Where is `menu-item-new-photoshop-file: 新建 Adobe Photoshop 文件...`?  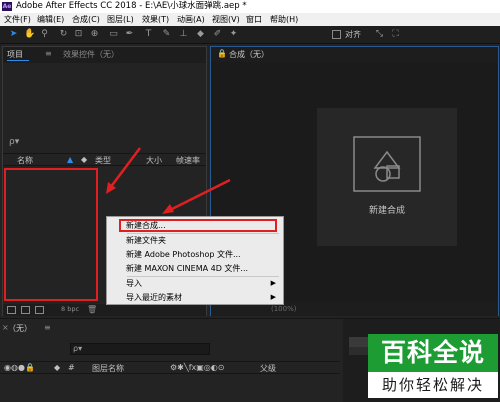
menu-item-new-photoshop-file: 新建 Adobe Photoshop 文件... is located at coordinates (195, 254).